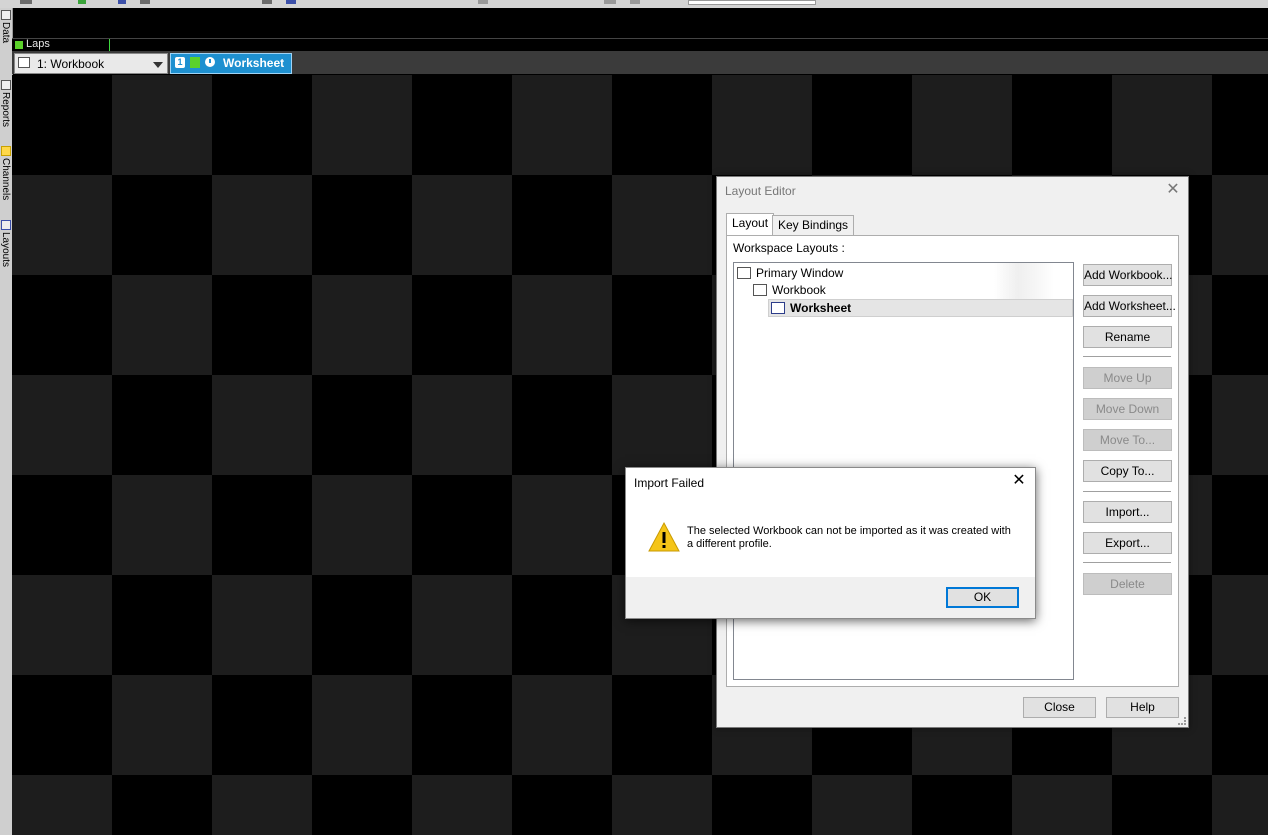 Image resolution: width=1268 pixels, height=835 pixels. What do you see at coordinates (640, 23) in the screenshot?
I see `toolbar-area` at bounding box center [640, 23].